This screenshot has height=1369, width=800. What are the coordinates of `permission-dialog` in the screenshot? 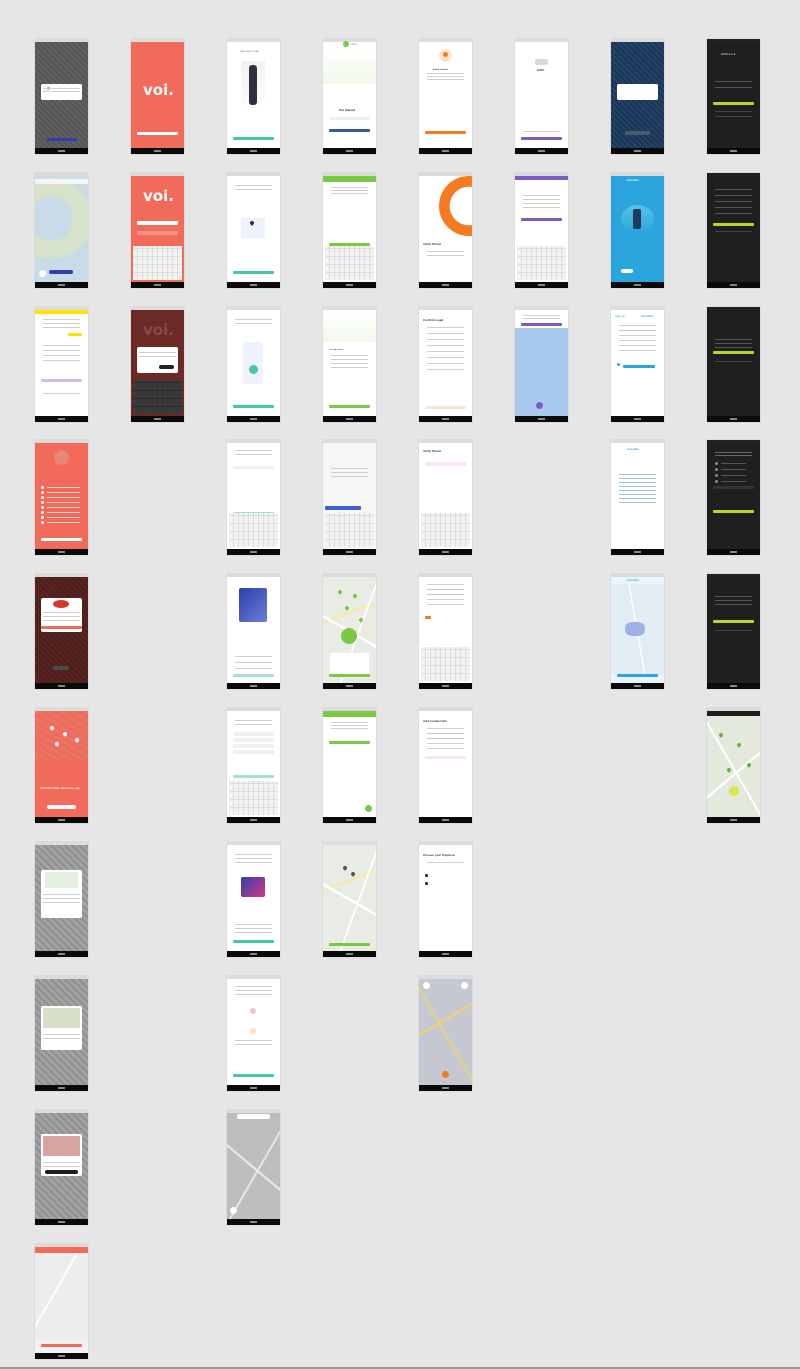 It's located at (637, 92).